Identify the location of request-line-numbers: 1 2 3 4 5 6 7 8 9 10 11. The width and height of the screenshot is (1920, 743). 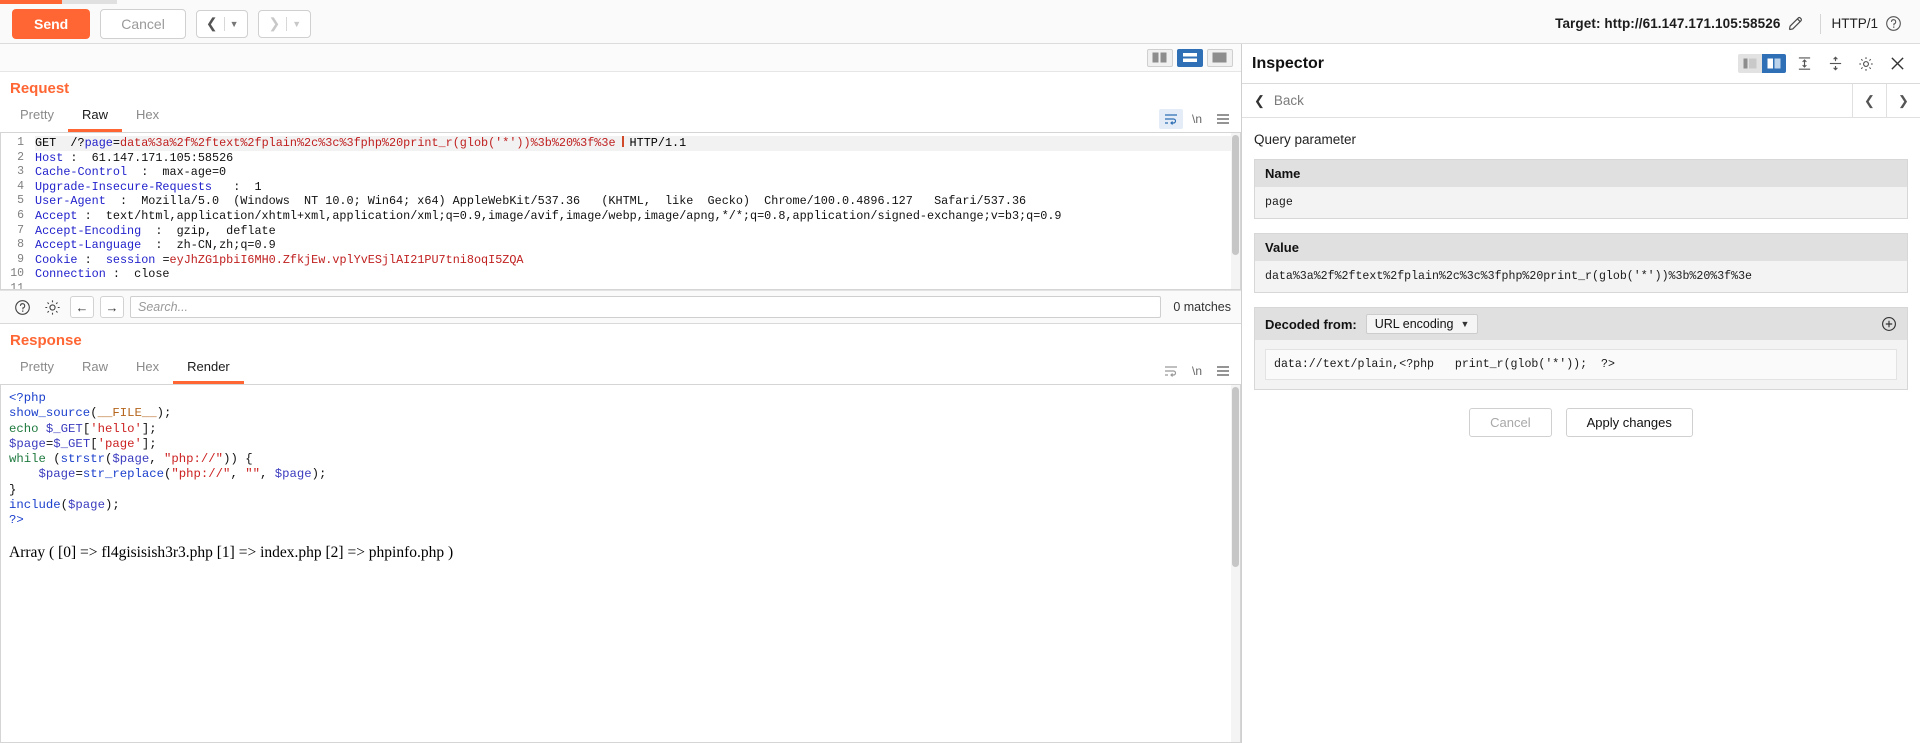
(15, 211).